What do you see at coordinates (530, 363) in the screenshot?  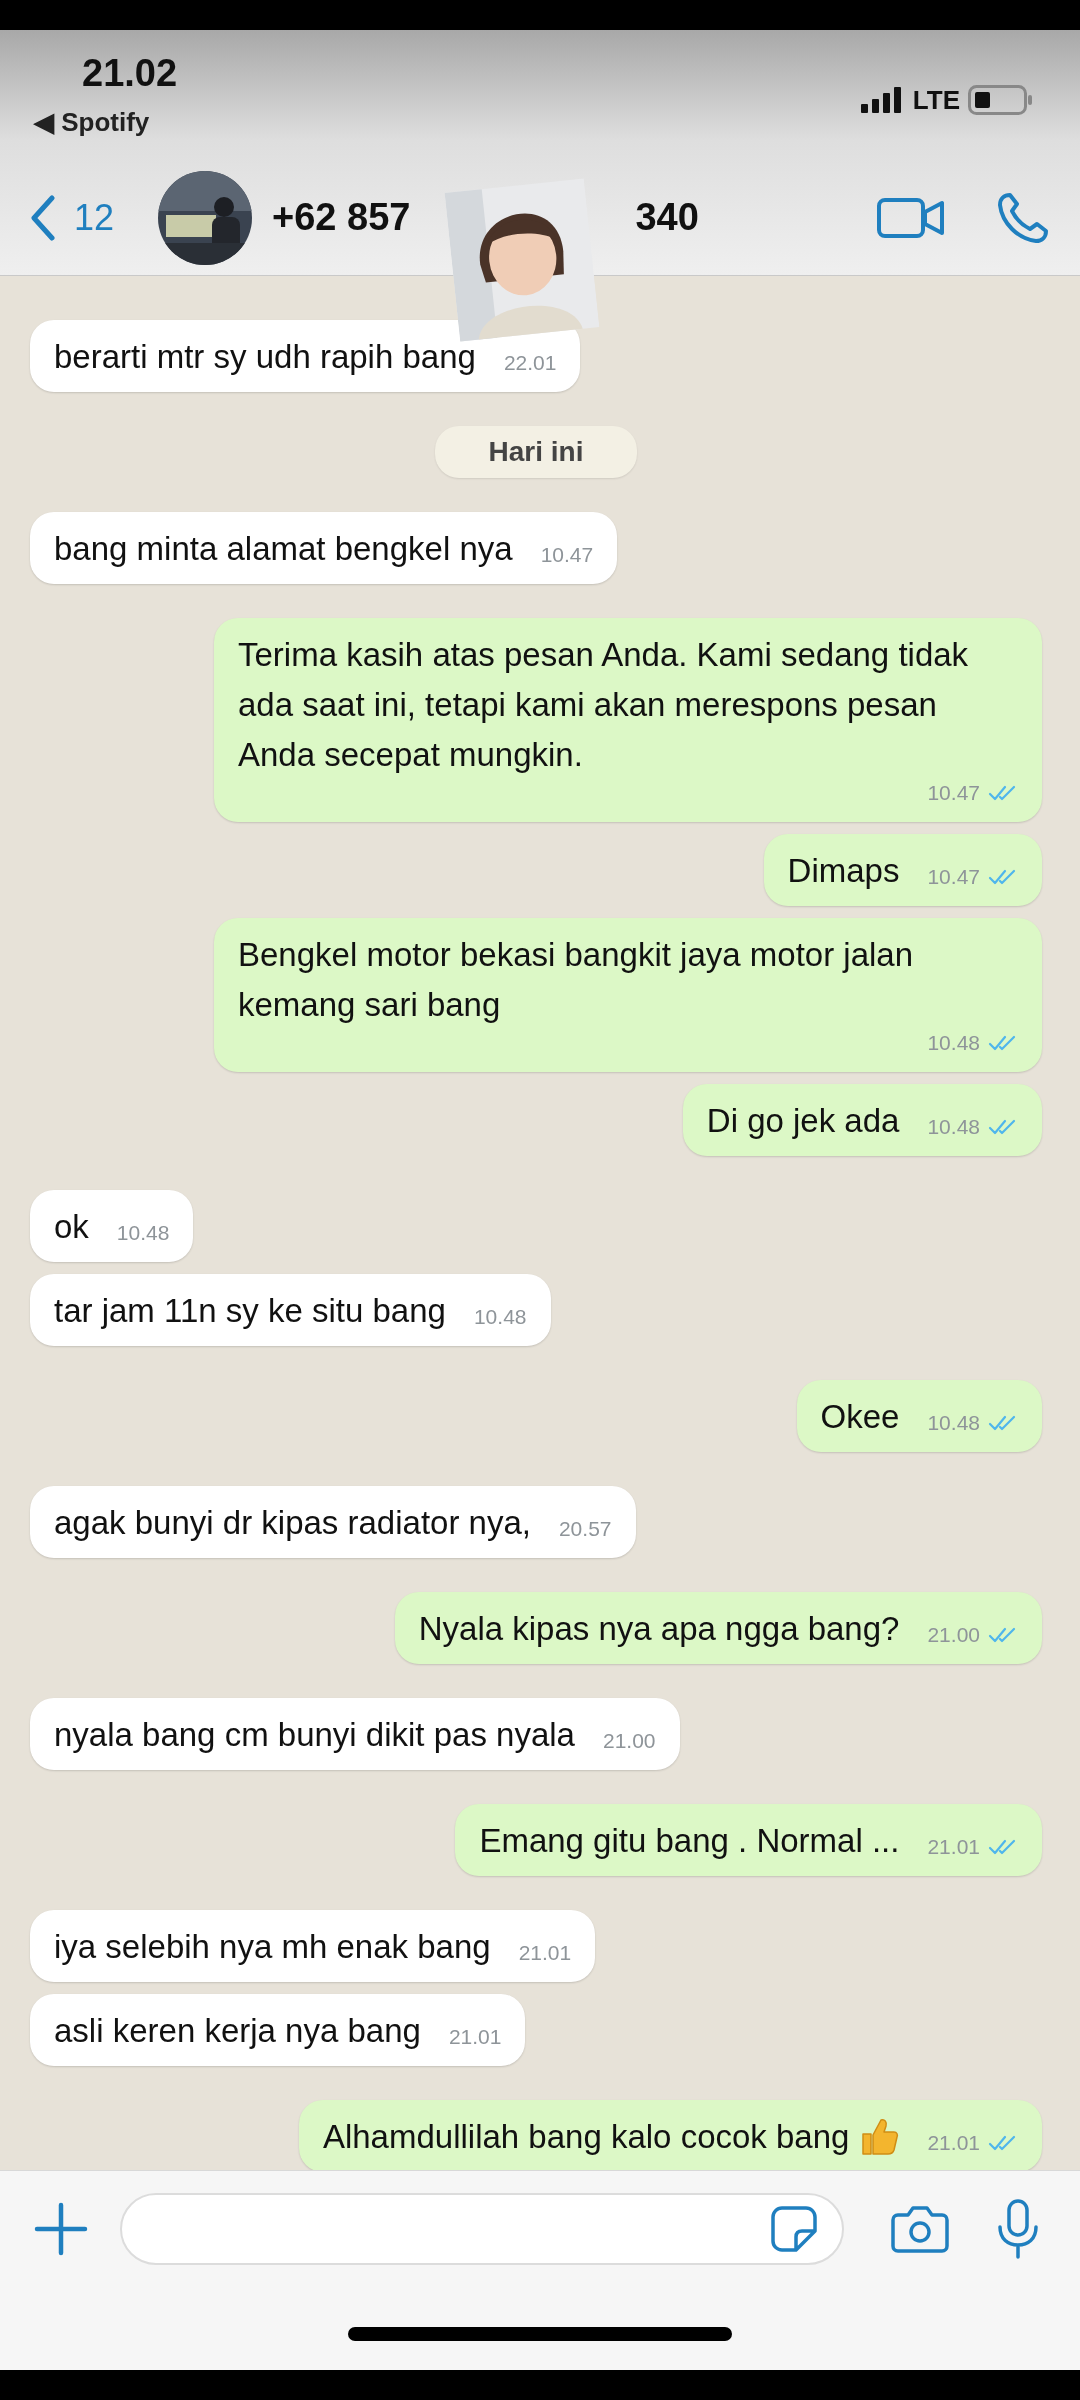 I see `message-time: 22.01` at bounding box center [530, 363].